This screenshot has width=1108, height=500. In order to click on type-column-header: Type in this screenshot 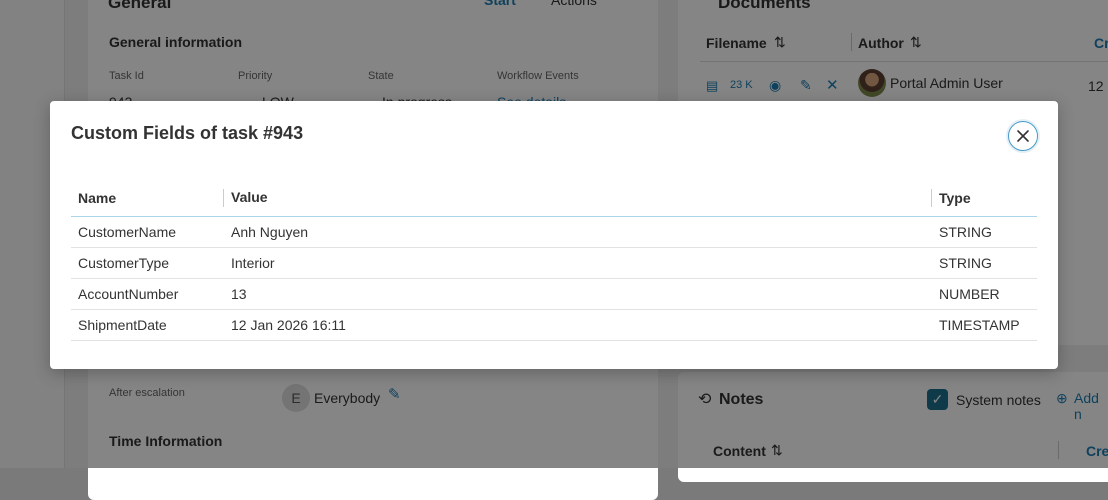, I will do `click(984, 198)`.